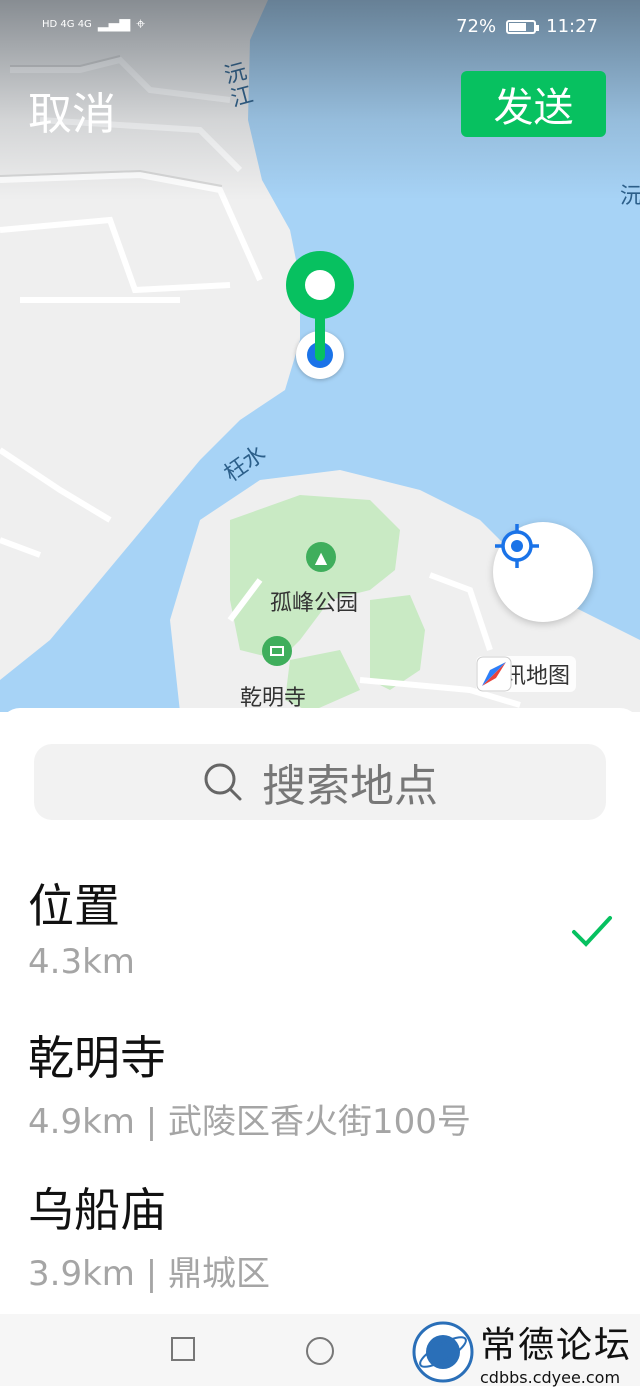 This screenshot has height=1387, width=640. I want to click on search-placeholder: 搜索地点, so click(350, 786).